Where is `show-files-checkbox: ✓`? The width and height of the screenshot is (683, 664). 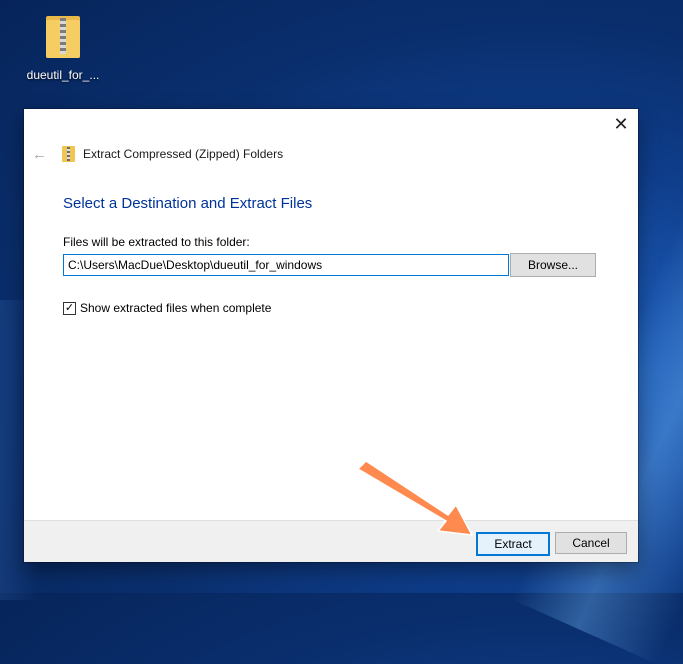 show-files-checkbox: ✓ is located at coordinates (69, 308).